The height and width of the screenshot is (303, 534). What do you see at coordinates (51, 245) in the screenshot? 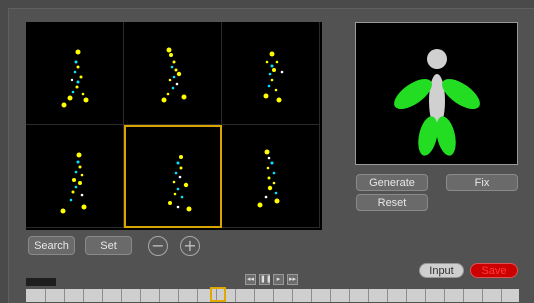
I see `search-button: Search` at bounding box center [51, 245].